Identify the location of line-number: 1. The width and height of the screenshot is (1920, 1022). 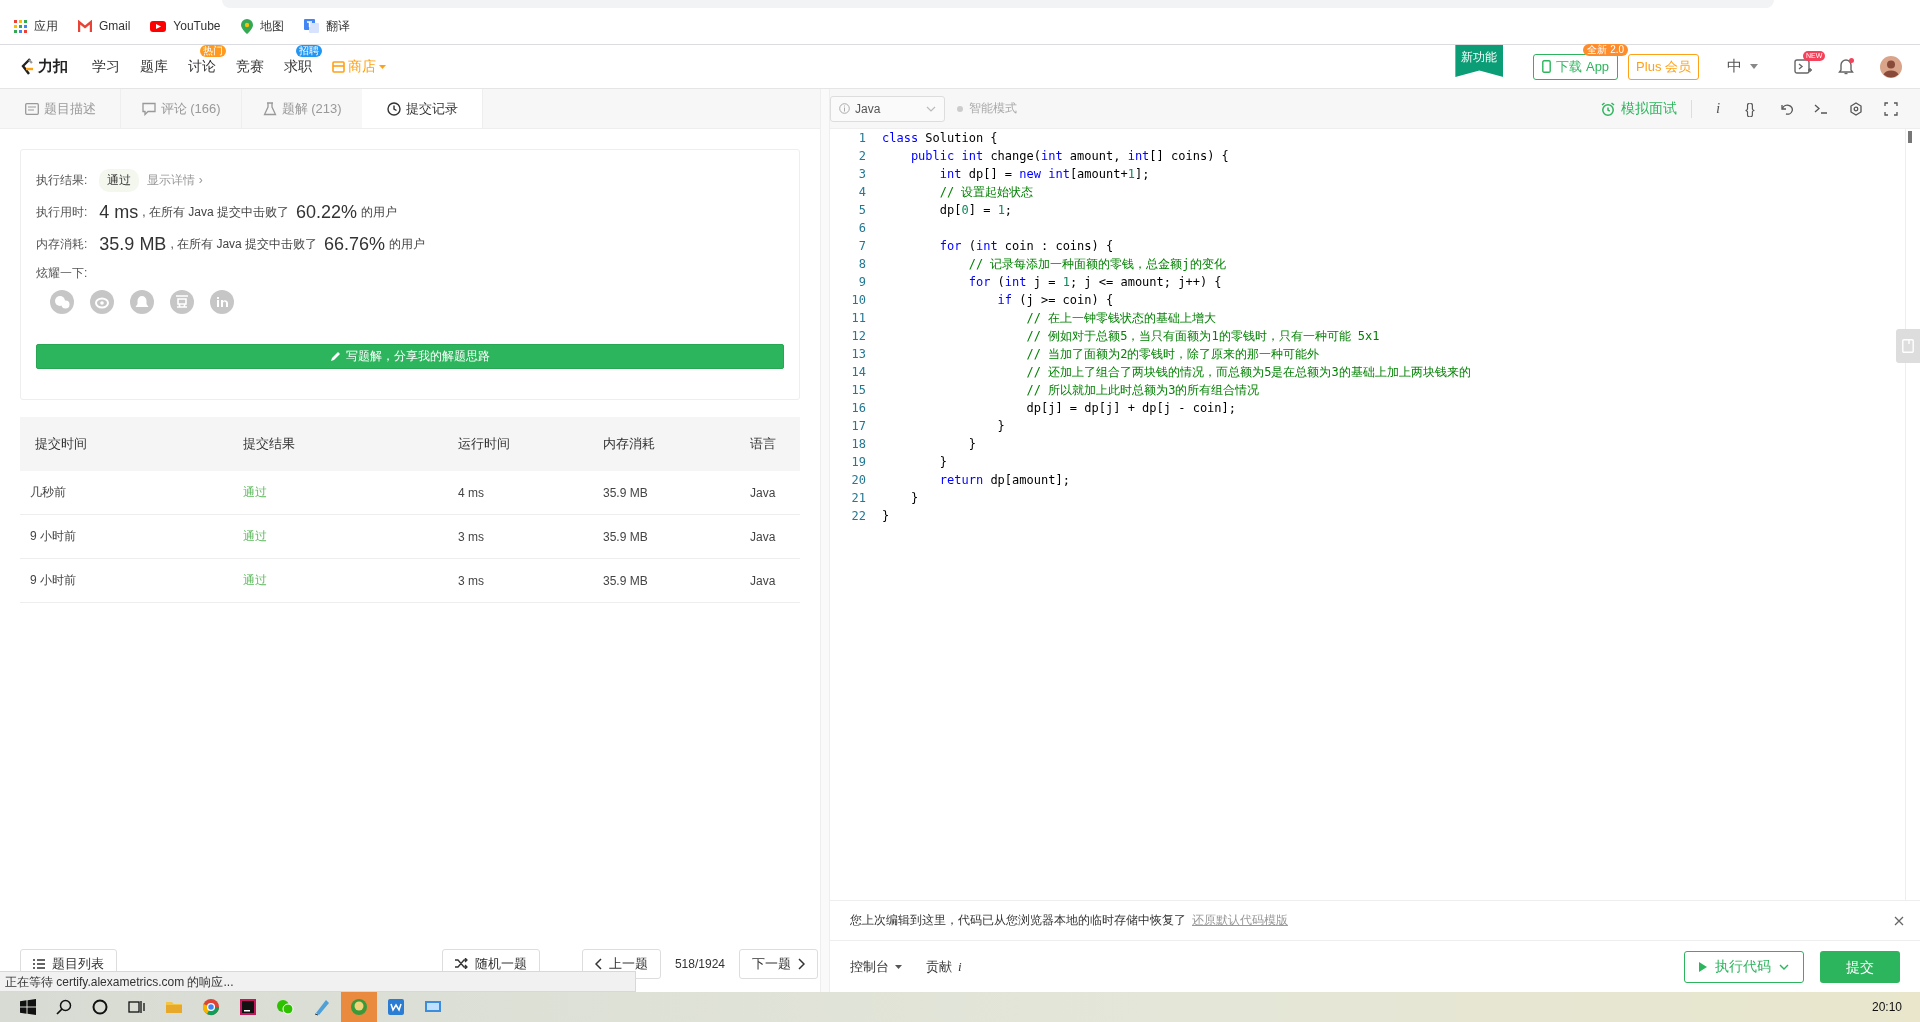
(861, 138).